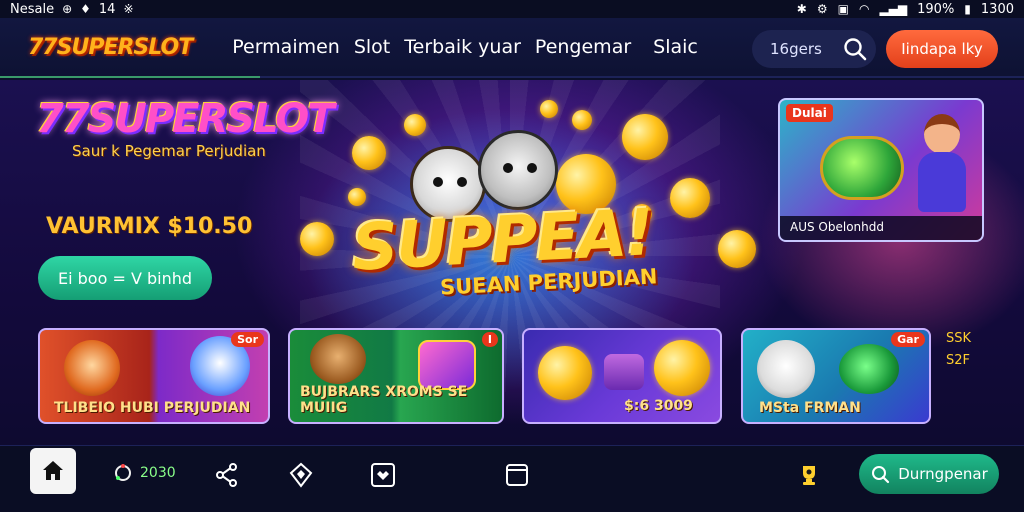 The image size is (1024, 512). I want to click on slot-machine-image, so click(447, 365).